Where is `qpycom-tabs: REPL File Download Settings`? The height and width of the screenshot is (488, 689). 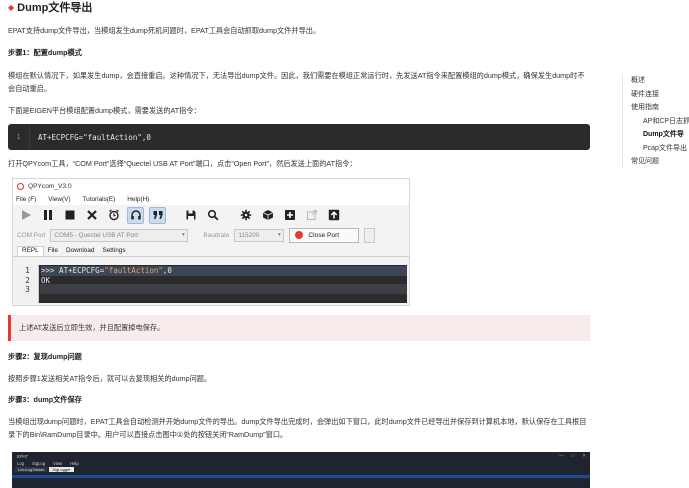 qpycom-tabs: REPL File Download Settings is located at coordinates (211, 251).